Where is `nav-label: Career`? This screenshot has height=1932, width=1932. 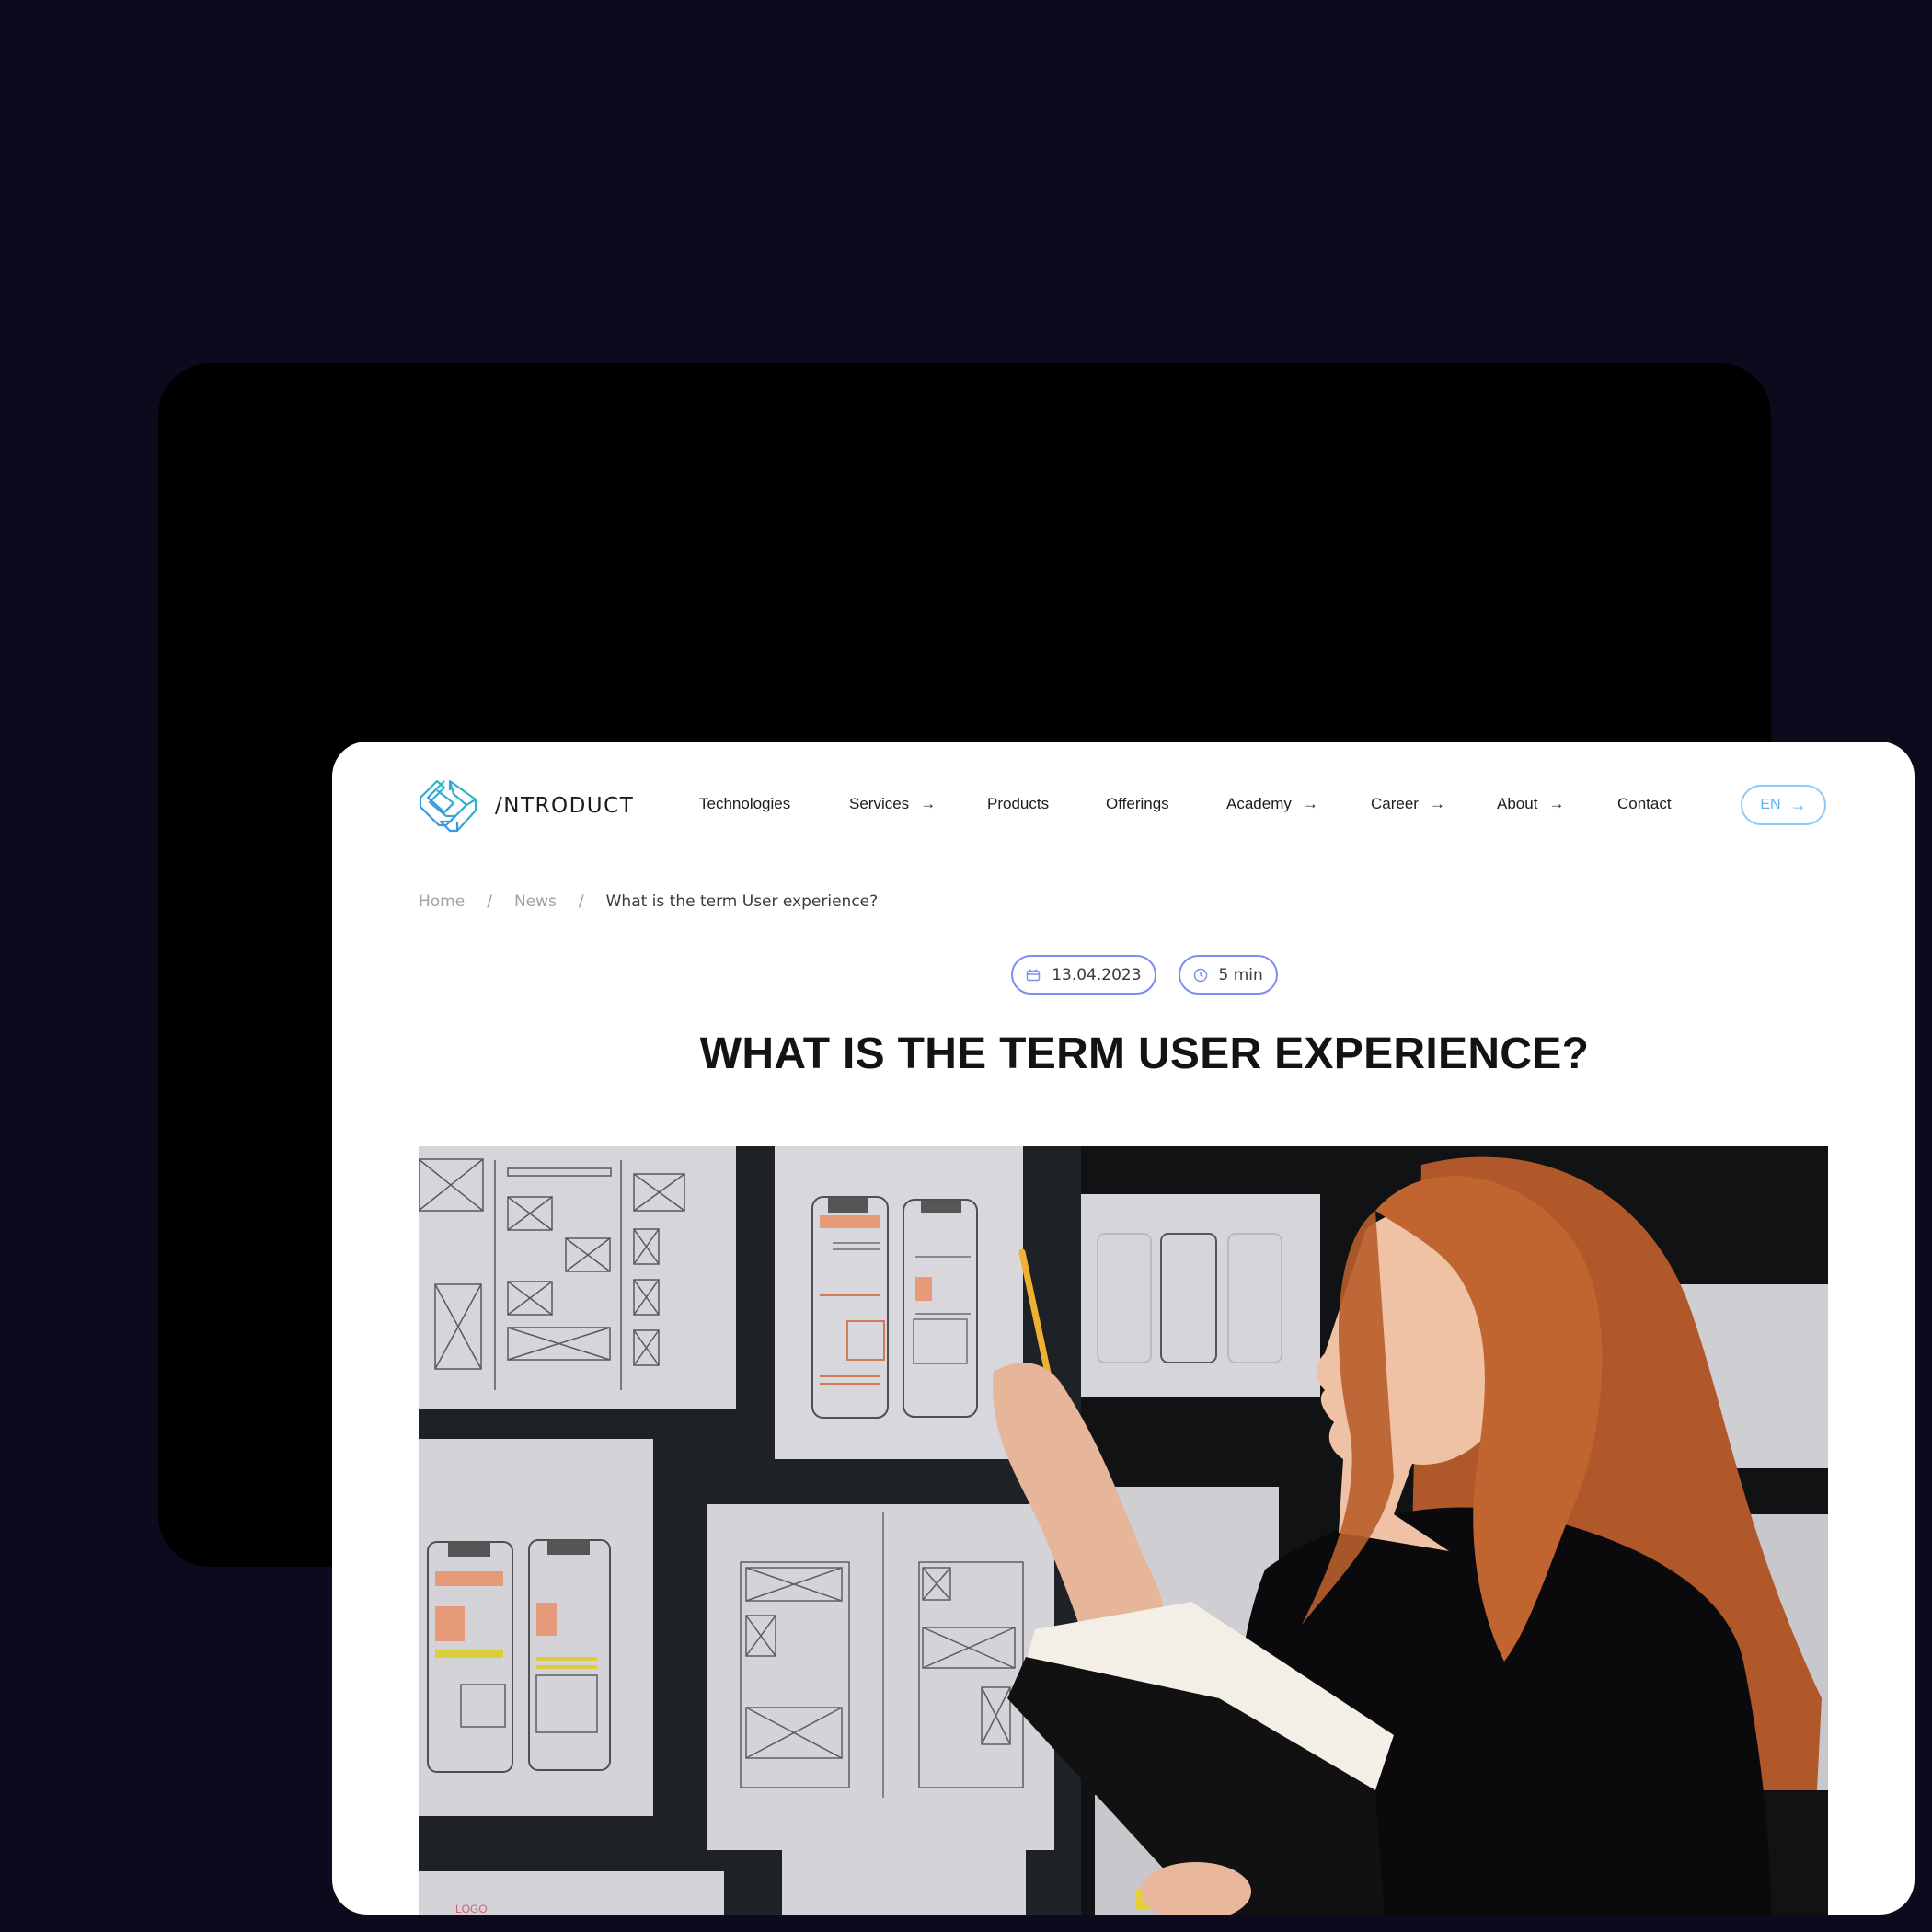
nav-label: Career is located at coordinates (1395, 803).